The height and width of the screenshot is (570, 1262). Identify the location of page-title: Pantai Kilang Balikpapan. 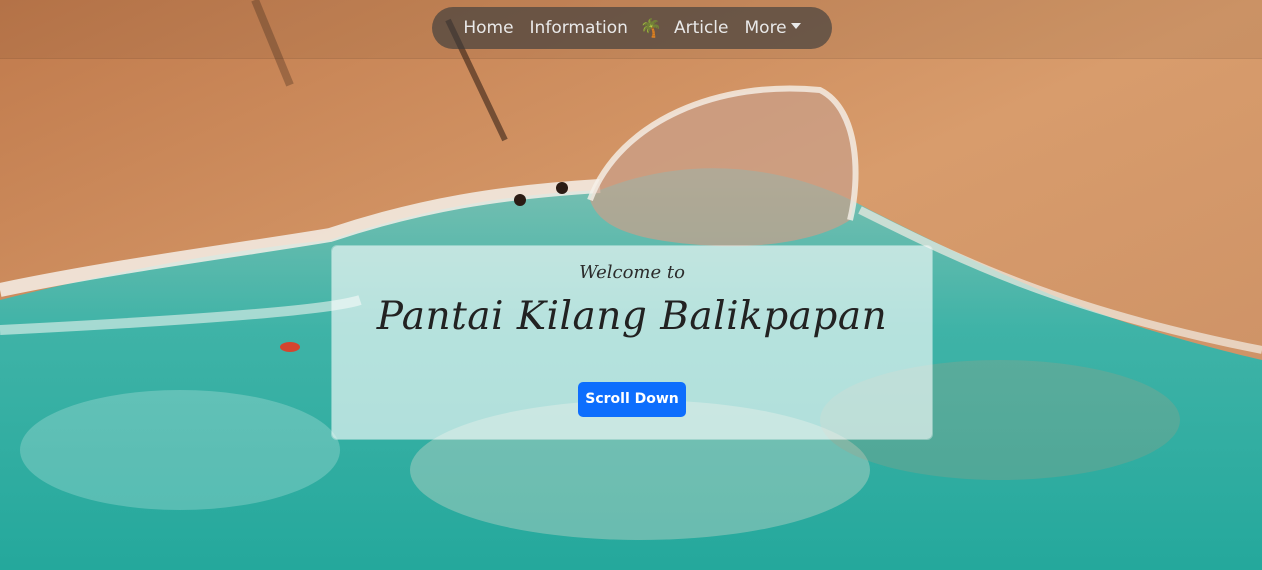
(632, 316).